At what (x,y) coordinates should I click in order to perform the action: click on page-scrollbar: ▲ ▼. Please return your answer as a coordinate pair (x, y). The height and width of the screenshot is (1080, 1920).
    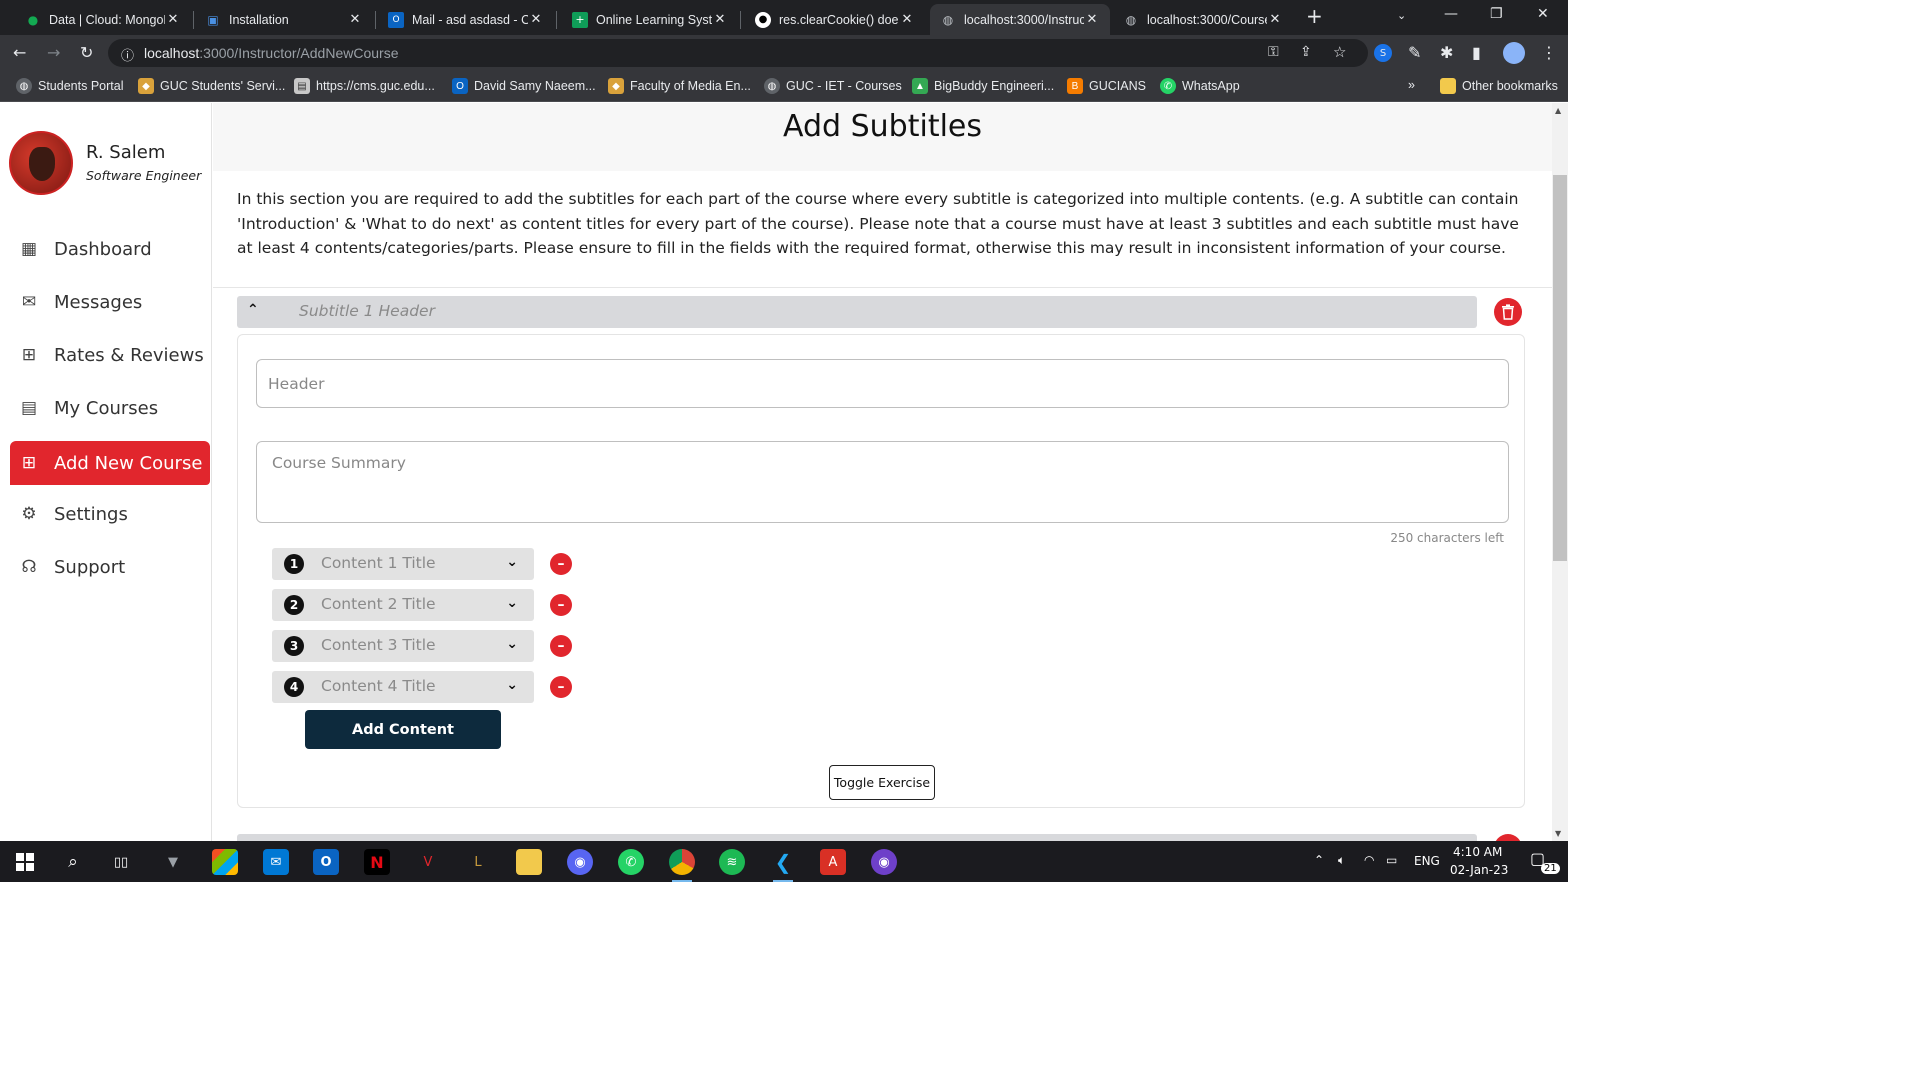
    Looking at the image, I should click on (1560, 472).